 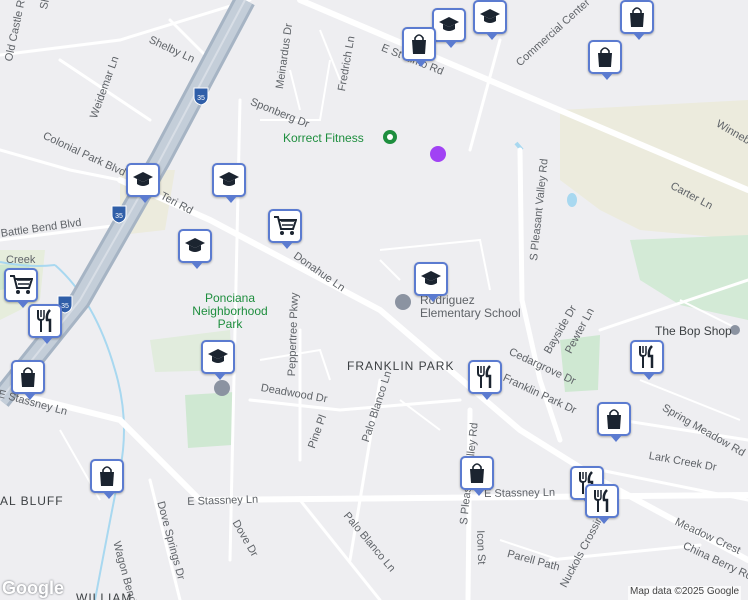 I want to click on map-attribution: Map data ©2025 Google, so click(x=685, y=593).